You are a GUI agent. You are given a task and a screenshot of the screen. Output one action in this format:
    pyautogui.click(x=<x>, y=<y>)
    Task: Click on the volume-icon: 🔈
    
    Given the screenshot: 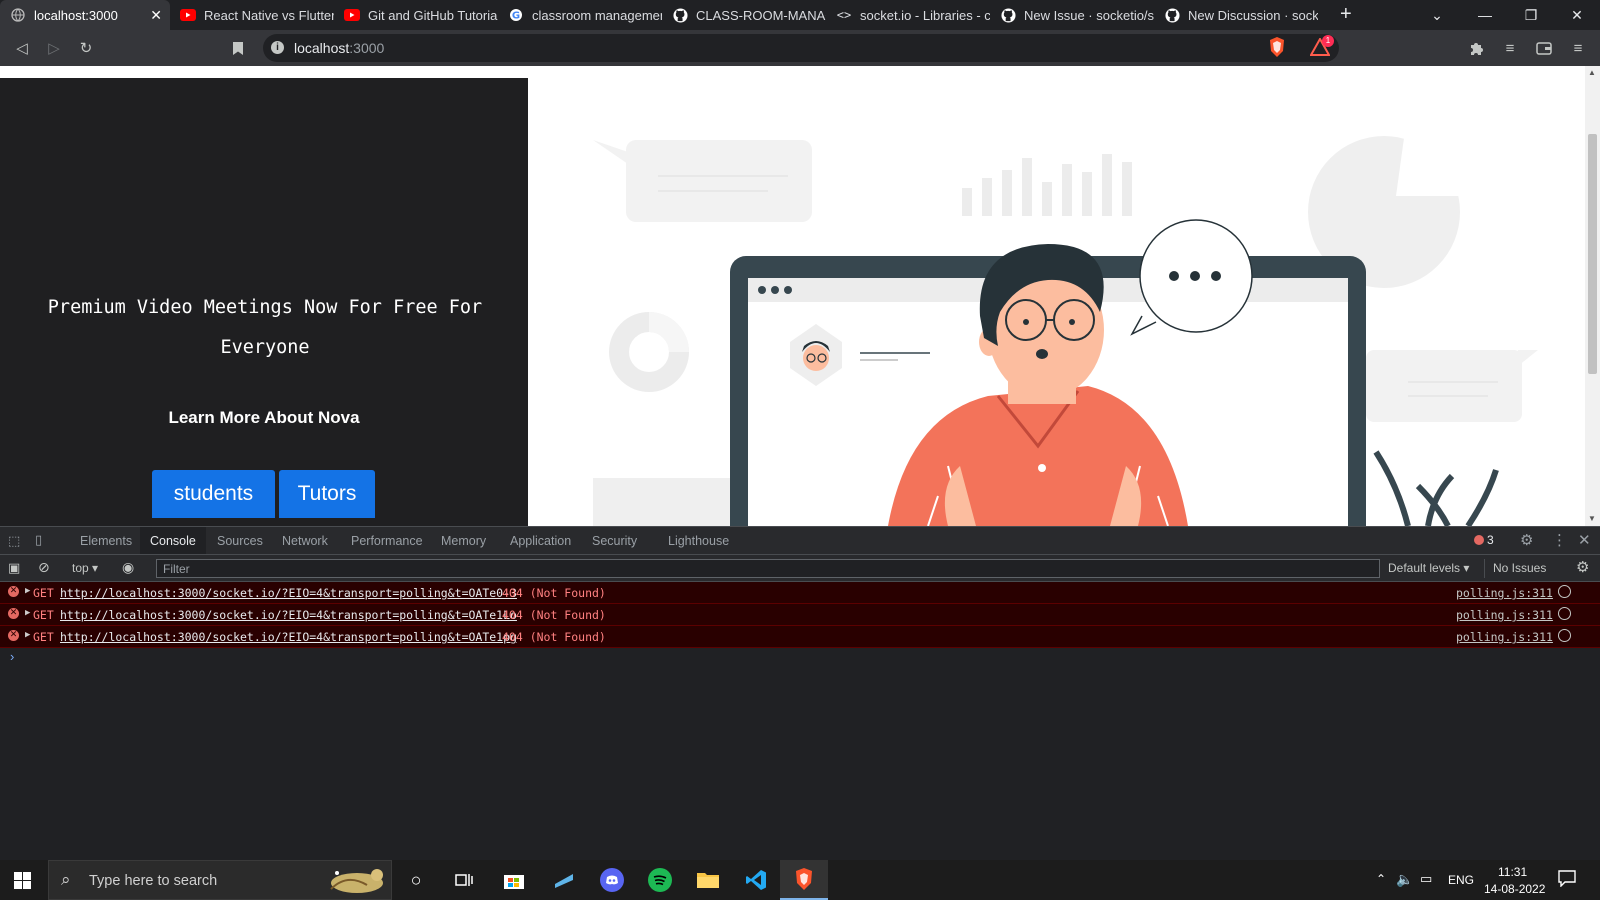 What is the action you would take?
    pyautogui.click(x=1404, y=879)
    